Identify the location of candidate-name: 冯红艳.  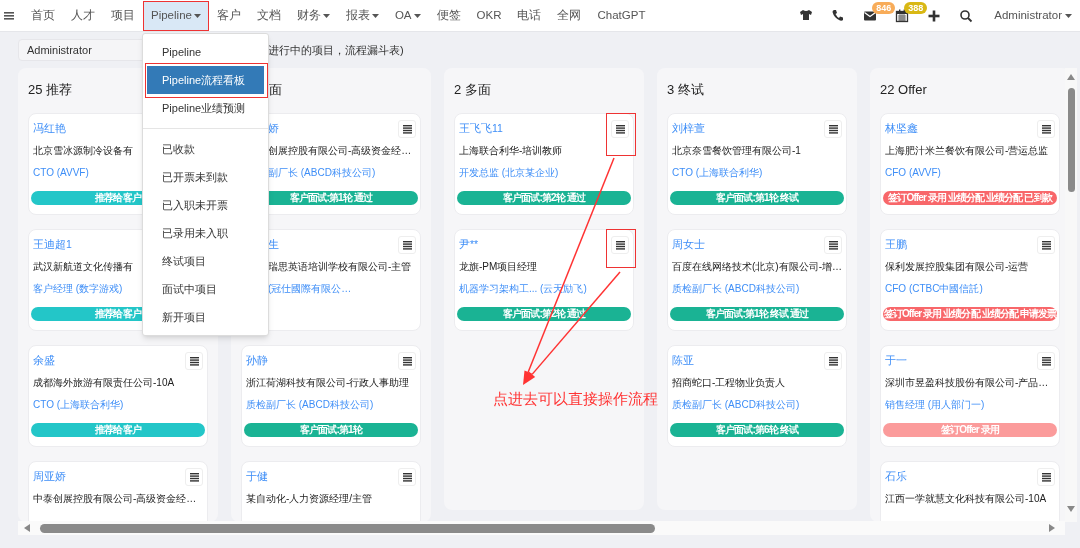
(49, 129).